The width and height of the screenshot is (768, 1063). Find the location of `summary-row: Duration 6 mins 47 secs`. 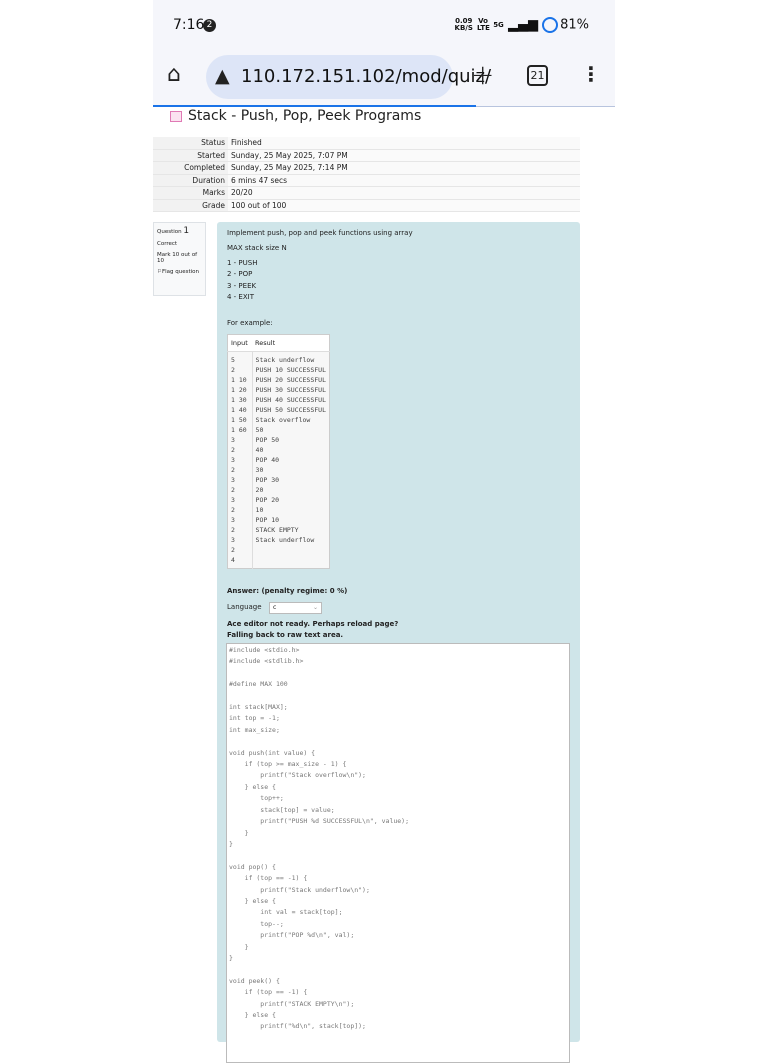

summary-row: Duration 6 mins 47 secs is located at coordinates (366, 180).